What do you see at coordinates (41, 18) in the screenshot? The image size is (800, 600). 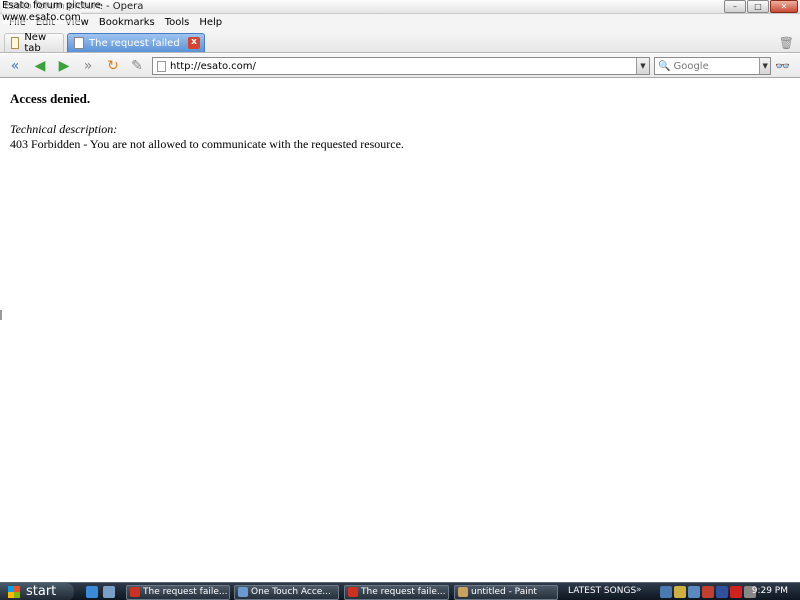 I see `watermark-line-2: www.esato.com` at bounding box center [41, 18].